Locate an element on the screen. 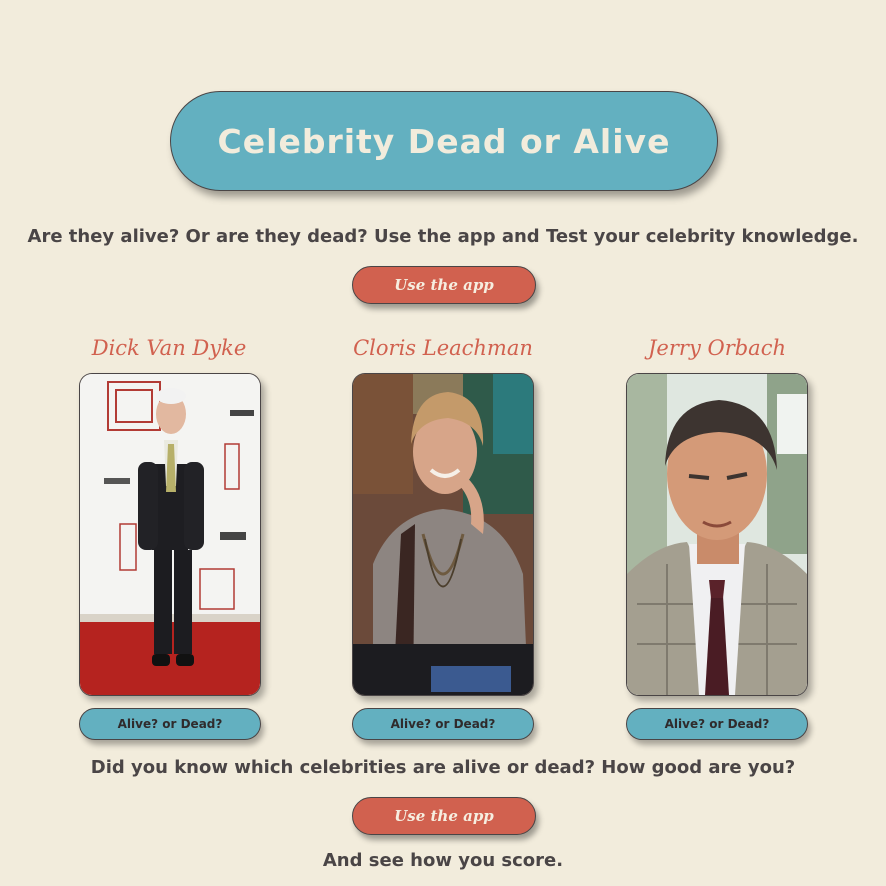 This screenshot has height=886, width=886. page-title: Celebrity Dead or Alive is located at coordinates (444, 141).